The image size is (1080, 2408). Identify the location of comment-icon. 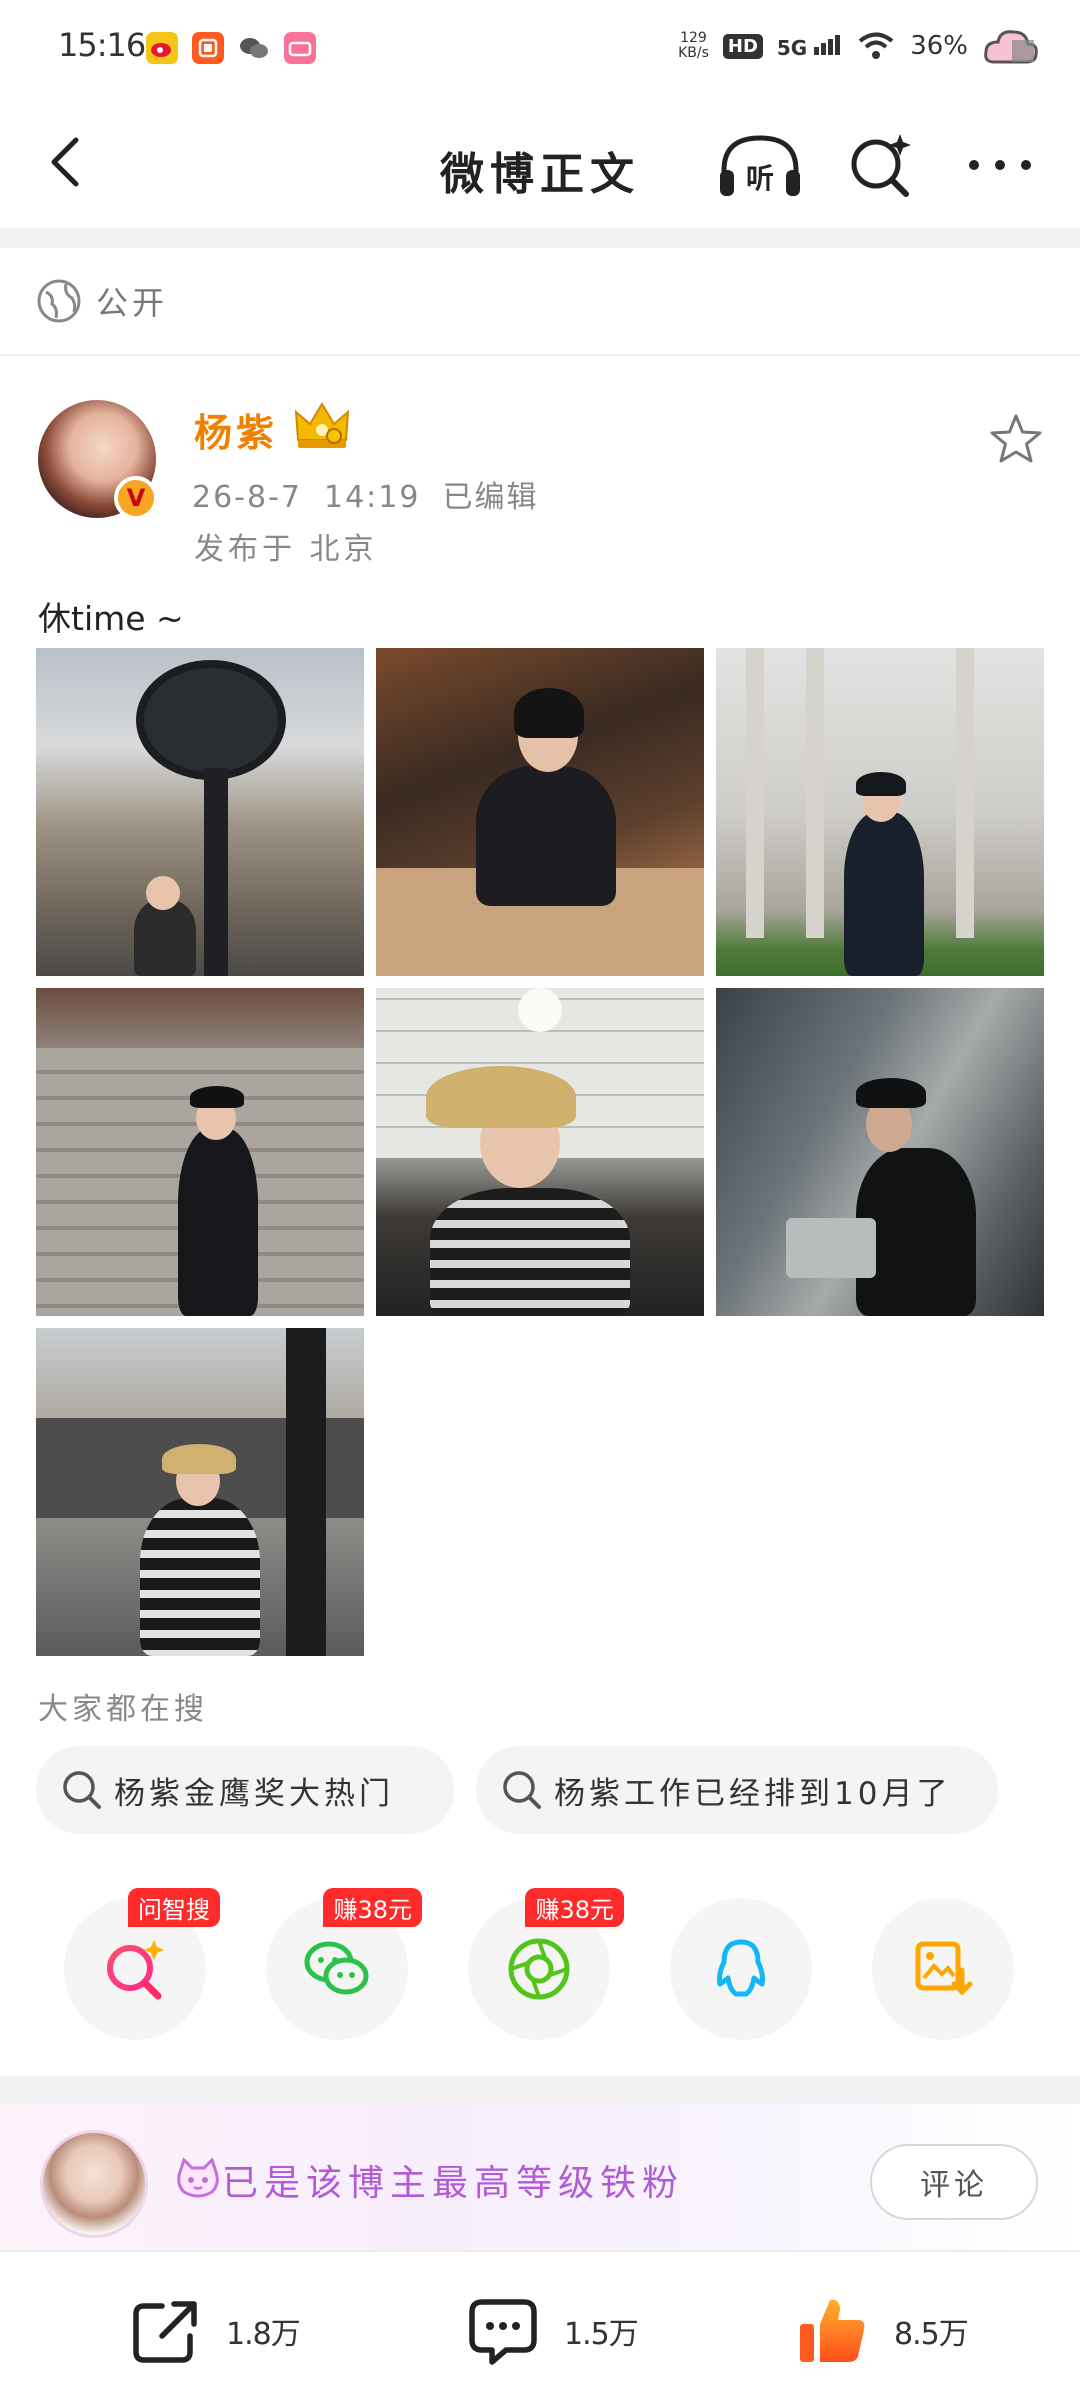
(503, 2332).